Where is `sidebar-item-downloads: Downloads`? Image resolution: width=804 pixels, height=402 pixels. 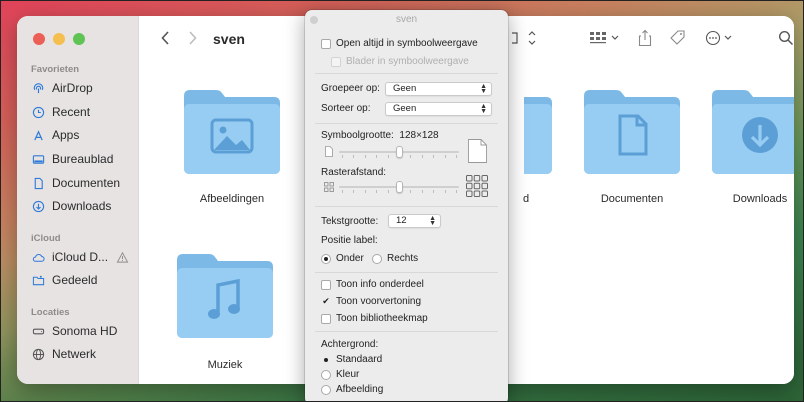
sidebar-item-downloads: Downloads is located at coordinates (71, 206).